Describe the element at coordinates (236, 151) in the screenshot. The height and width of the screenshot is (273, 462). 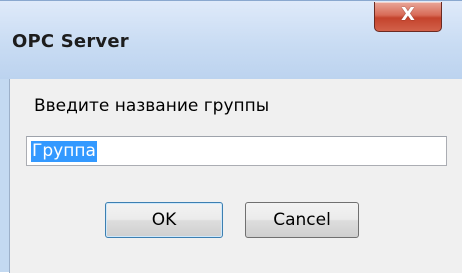
I see `group-name-input: Группа` at that location.